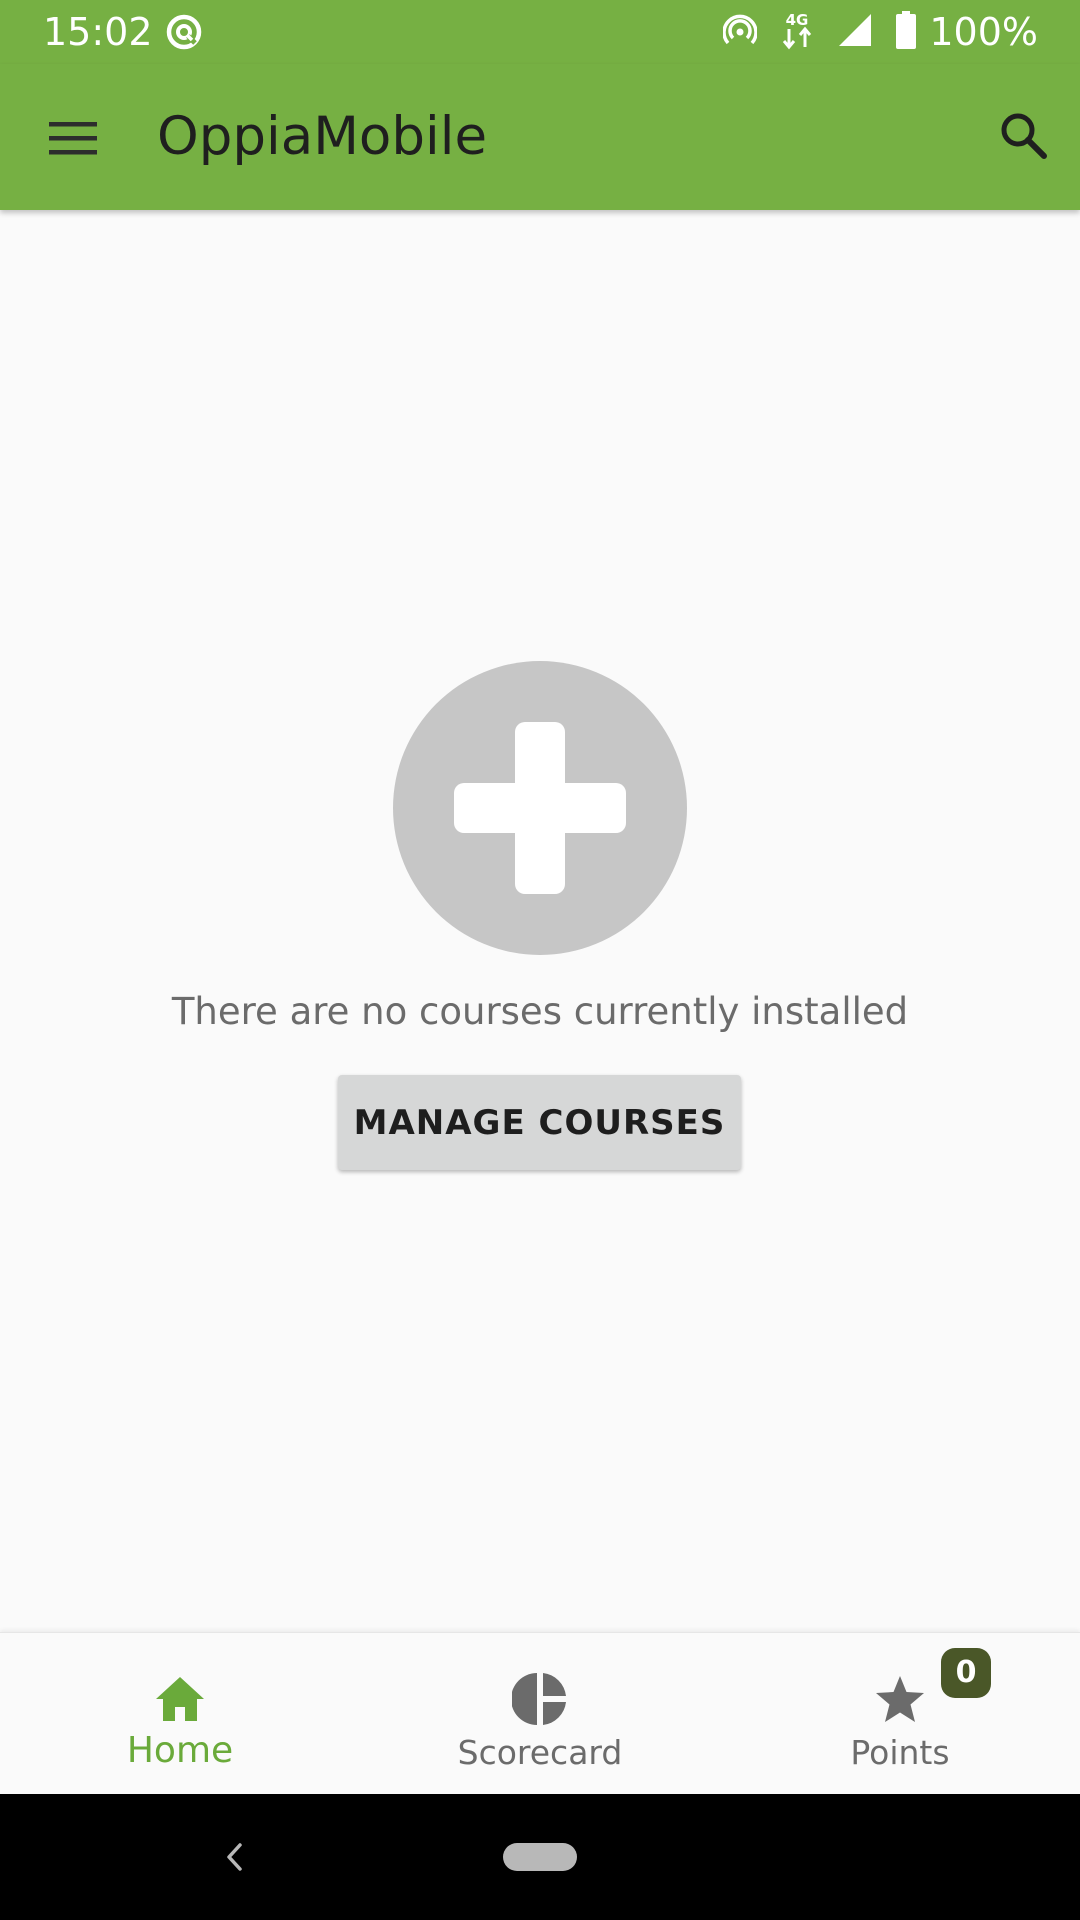 Image resolution: width=1080 pixels, height=1920 pixels. I want to click on star-icon, so click(900, 1699).